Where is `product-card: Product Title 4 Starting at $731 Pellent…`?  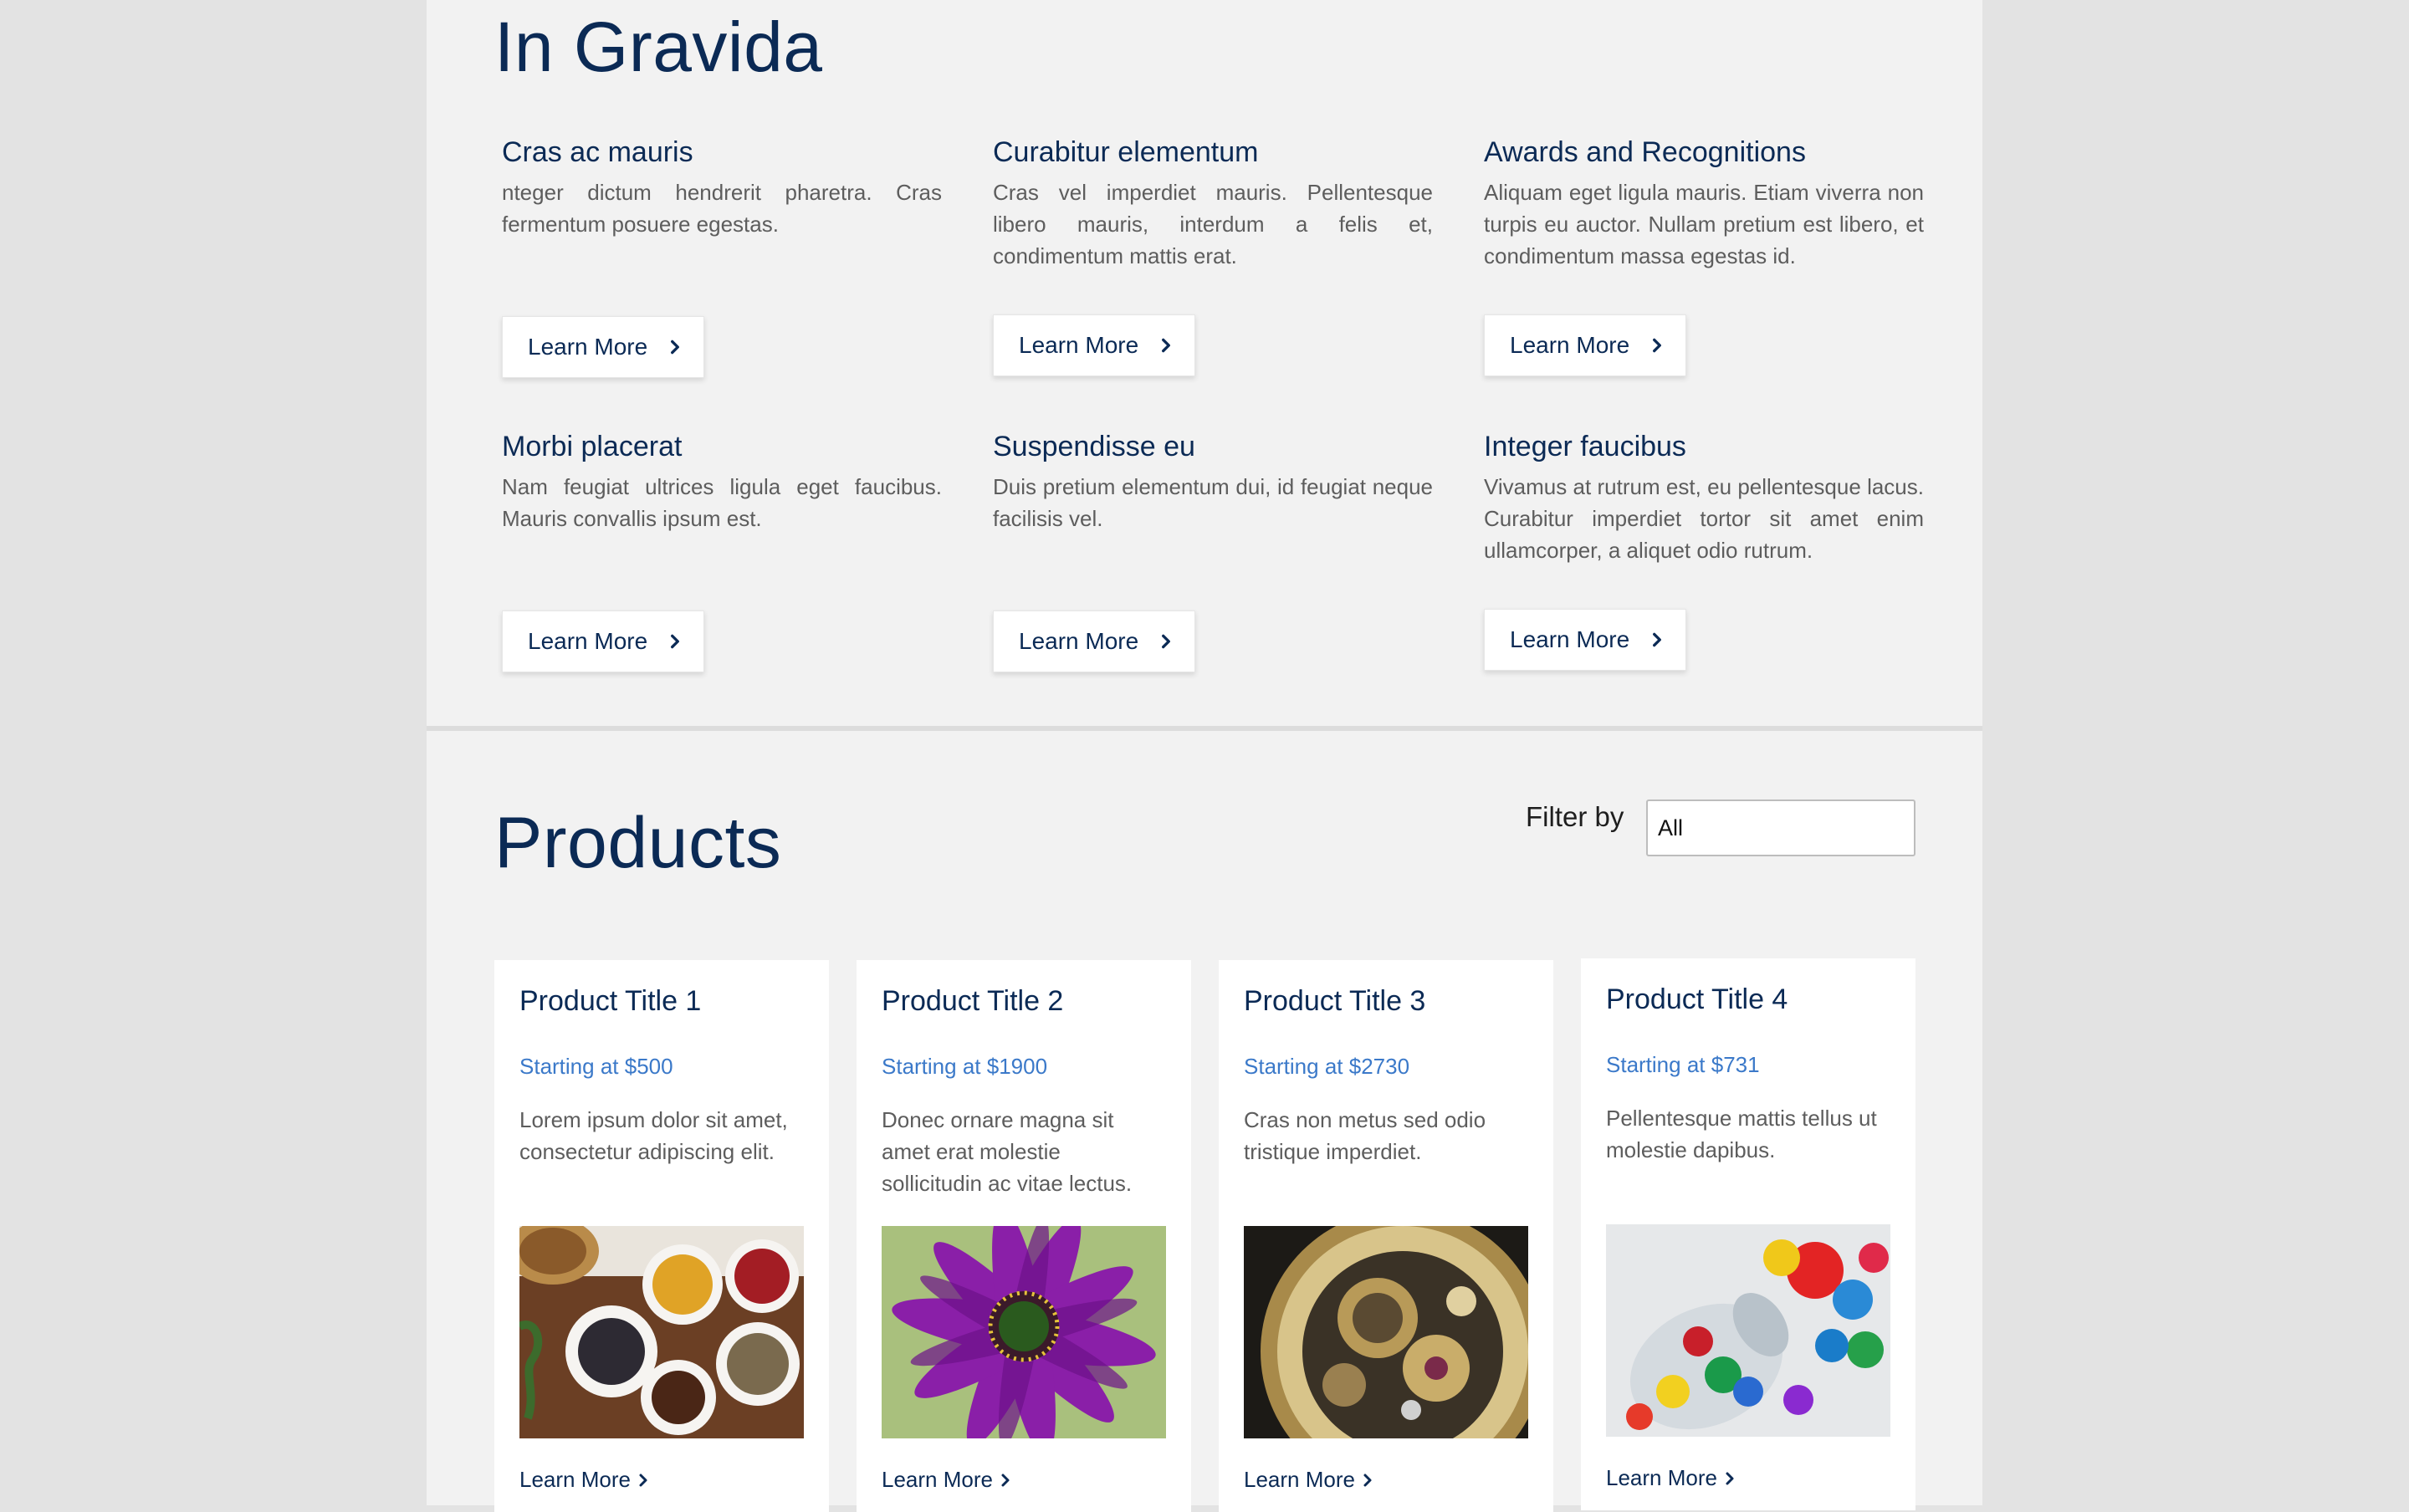
product-card: Product Title 4 Starting at $731 Pellent… is located at coordinates (1748, 1234).